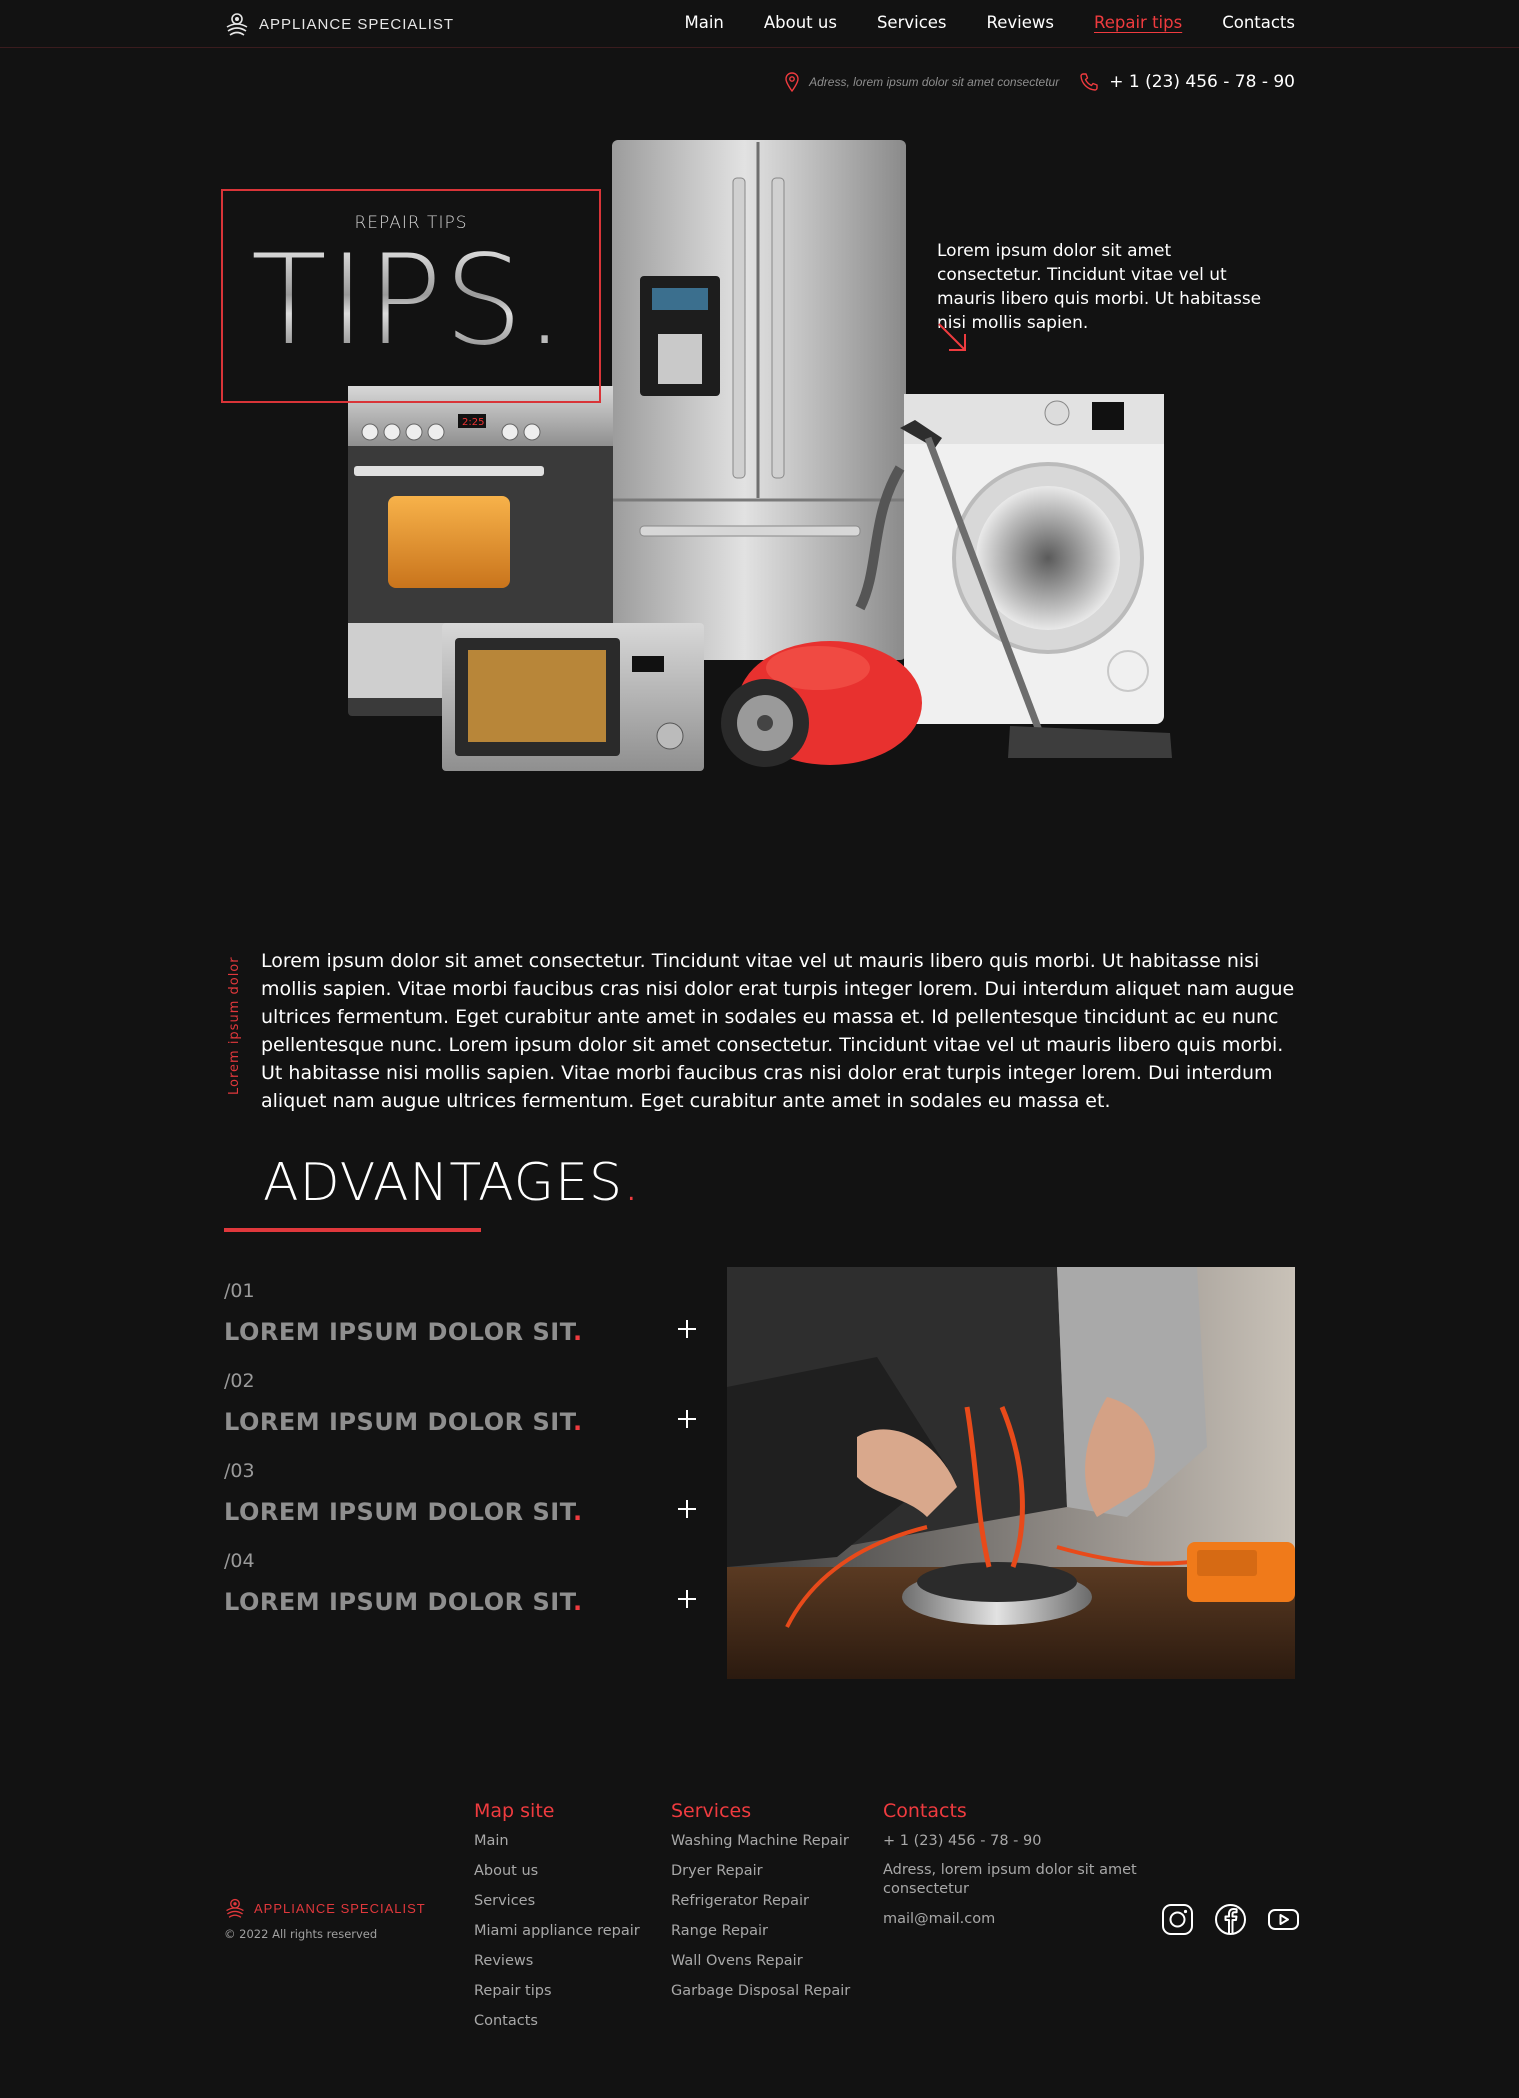 The image size is (1519, 2098). I want to click on advantage-item: /02 LOREM IPSUM DOLOR SIT., so click(460, 1415).